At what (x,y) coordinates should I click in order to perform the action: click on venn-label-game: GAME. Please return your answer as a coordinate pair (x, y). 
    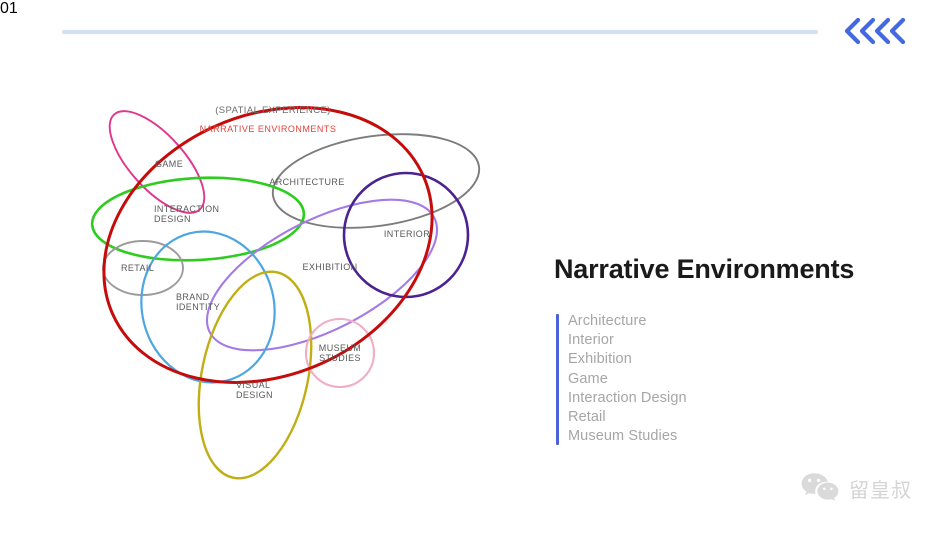
    Looking at the image, I should click on (169, 164).